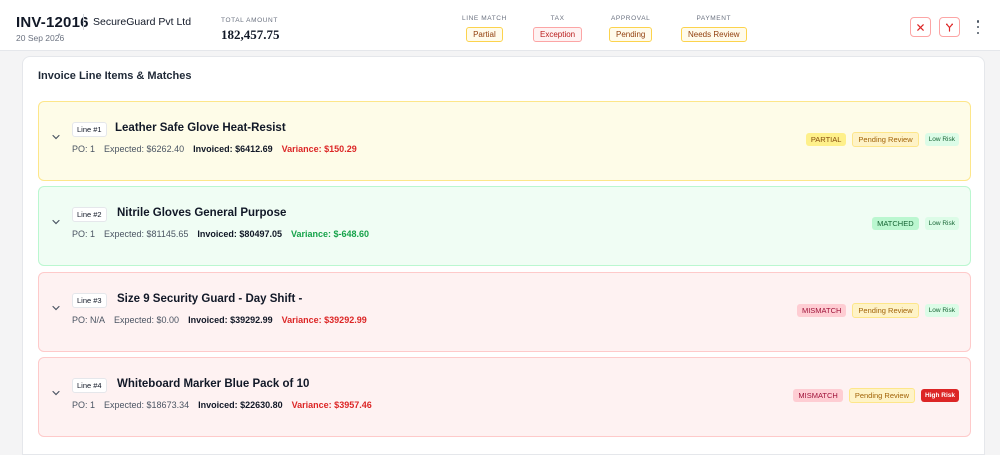 Image resolution: width=1000 pixels, height=455 pixels. I want to click on status-payment: PAYMENT Needs Review, so click(714, 28).